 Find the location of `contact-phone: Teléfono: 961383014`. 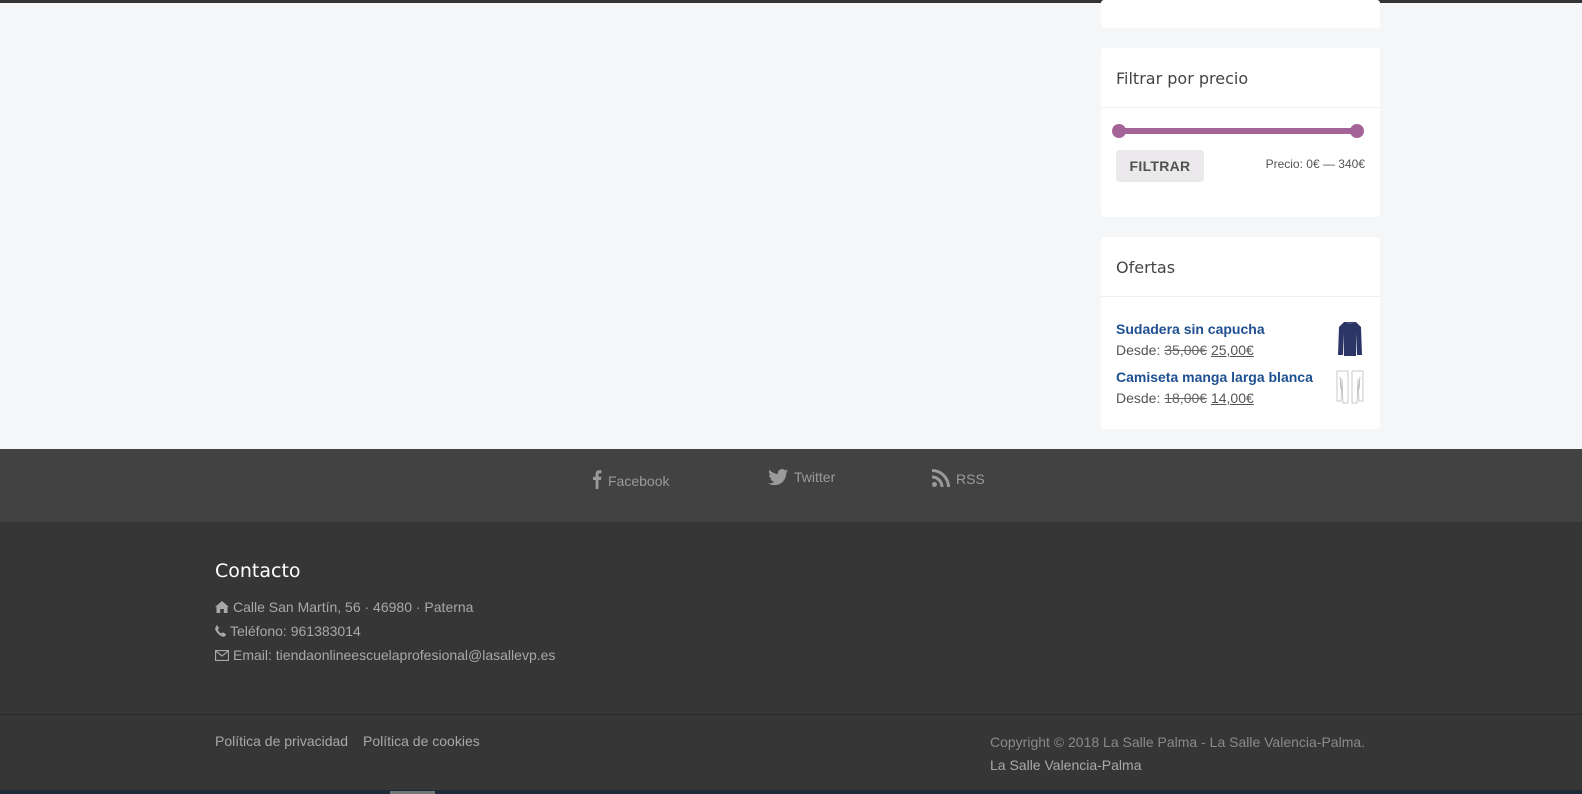

contact-phone: Teléfono: 961383014 is located at coordinates (288, 631).